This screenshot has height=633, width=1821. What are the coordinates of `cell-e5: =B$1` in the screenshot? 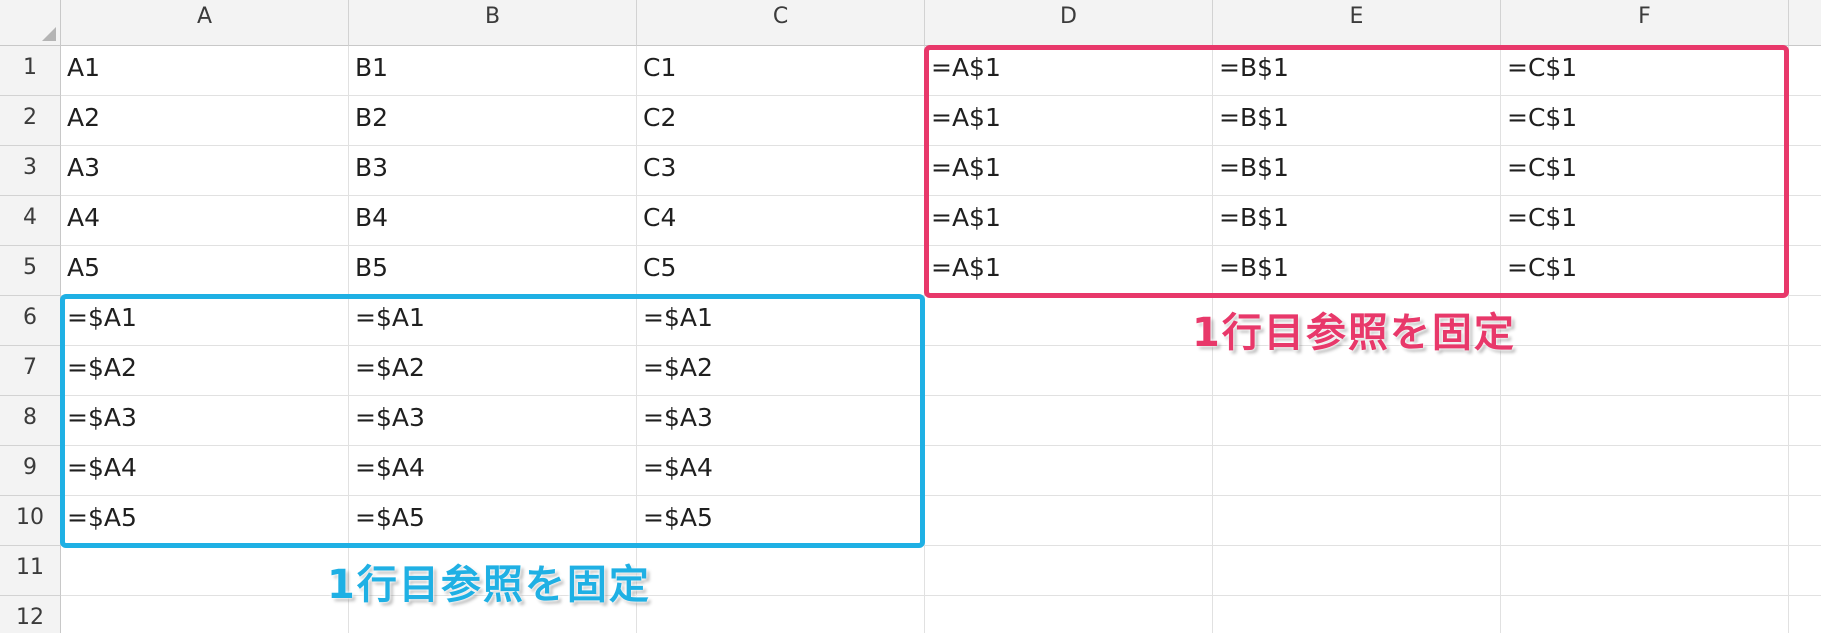 It's located at (1357, 271).